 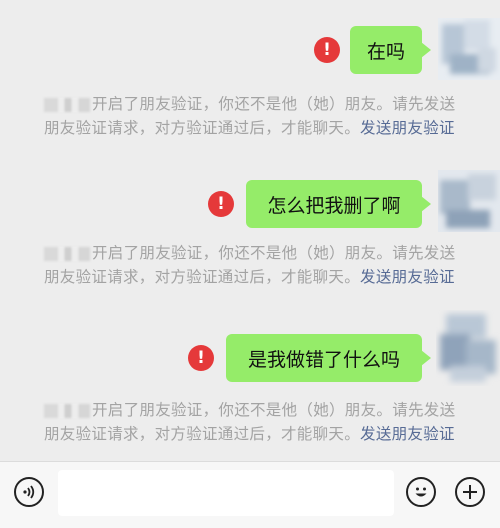 I want to click on more-button, so click(x=470, y=492).